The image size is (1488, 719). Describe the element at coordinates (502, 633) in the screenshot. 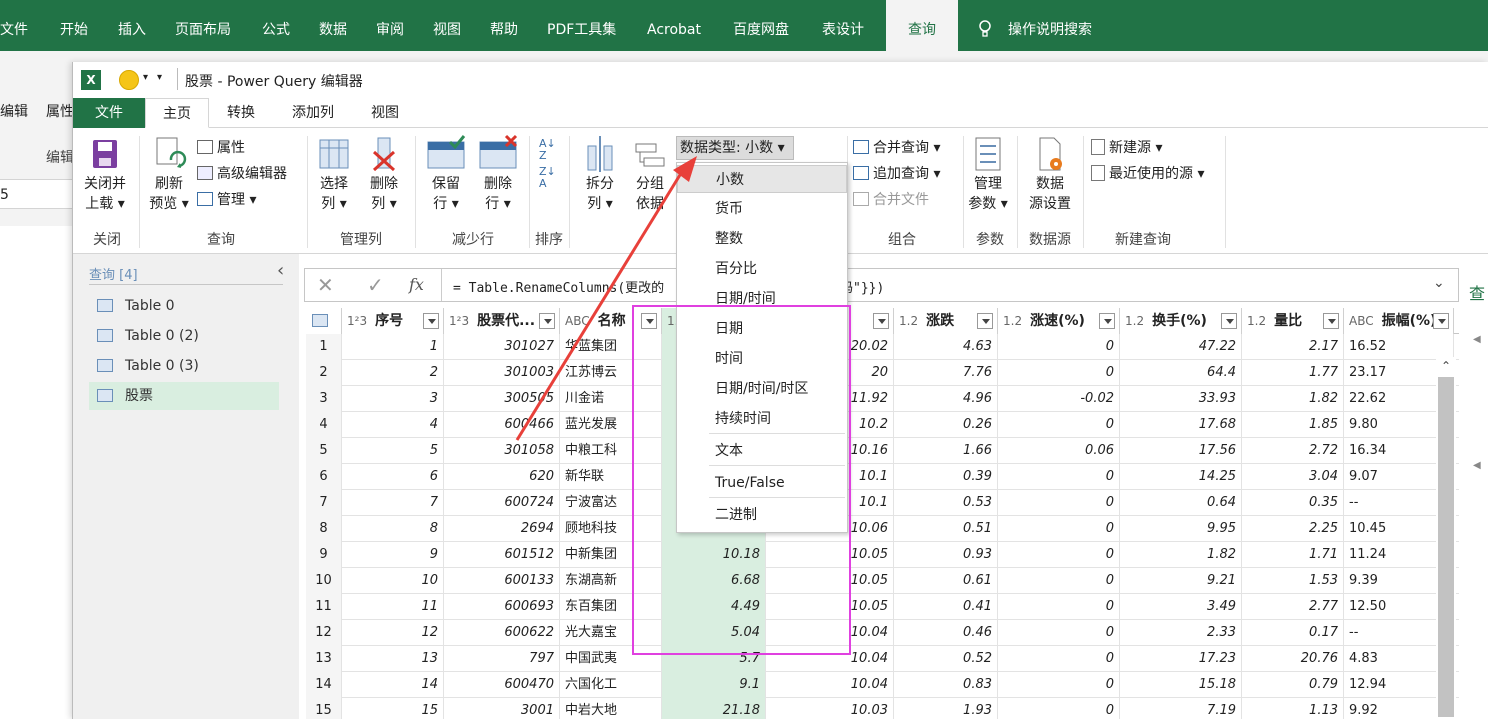

I see `table-cell: 600622` at that location.